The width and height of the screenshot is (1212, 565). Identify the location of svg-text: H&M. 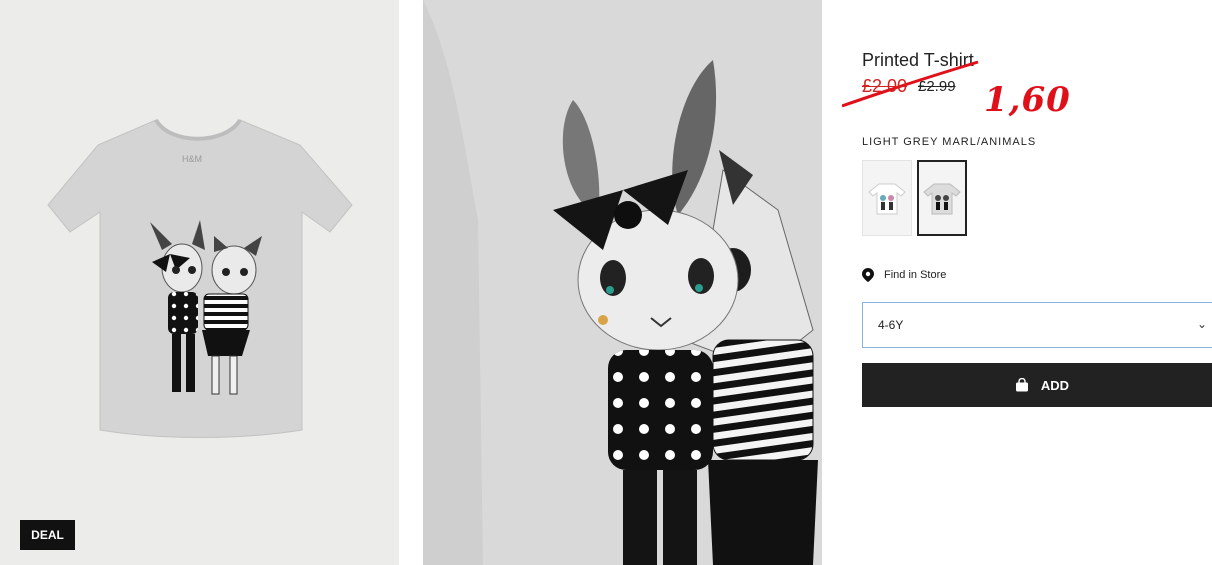
(192, 159).